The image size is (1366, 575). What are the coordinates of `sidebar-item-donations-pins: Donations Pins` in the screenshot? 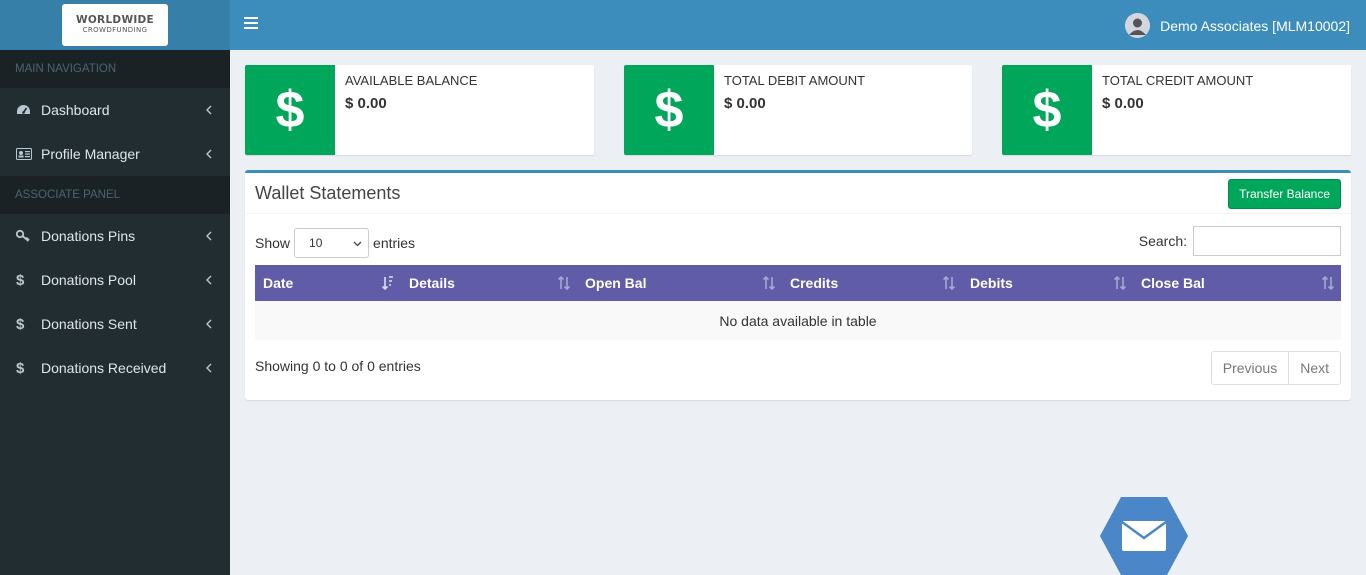 It's located at (115, 236).